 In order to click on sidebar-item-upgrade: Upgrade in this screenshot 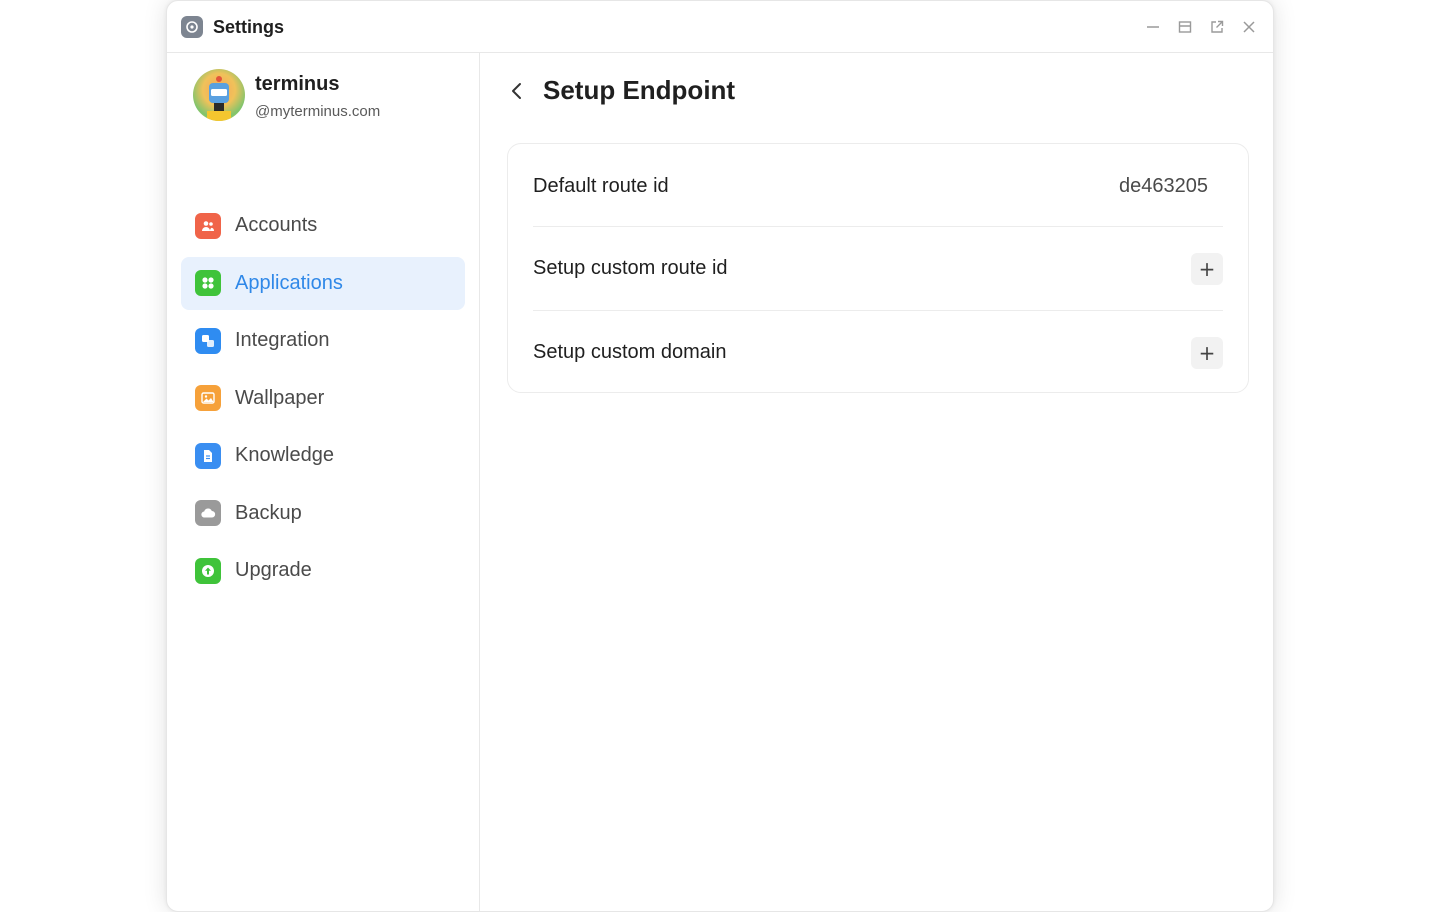, I will do `click(323, 570)`.